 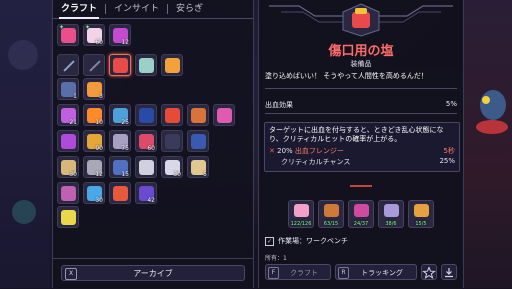 What do you see at coordinates (68, 115) in the screenshot?
I see `inventory-slot-bug: 21` at bounding box center [68, 115].